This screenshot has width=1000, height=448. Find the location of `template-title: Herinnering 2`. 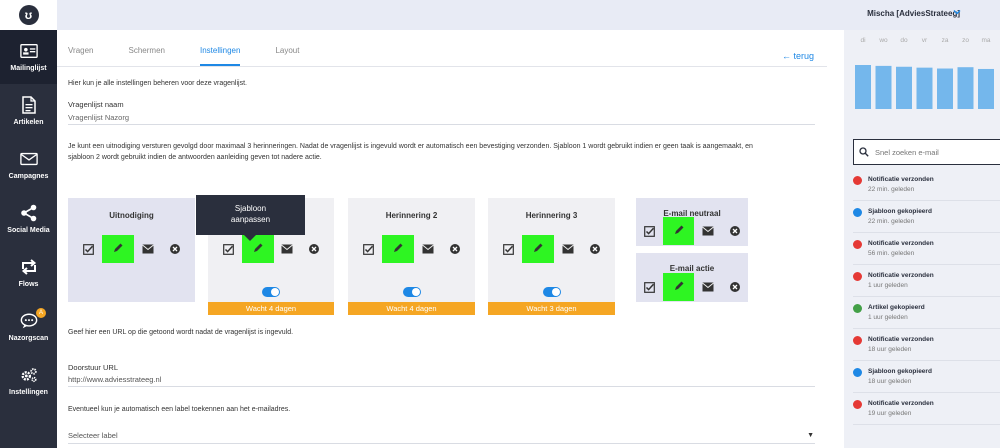

template-title: Herinnering 2 is located at coordinates (411, 215).